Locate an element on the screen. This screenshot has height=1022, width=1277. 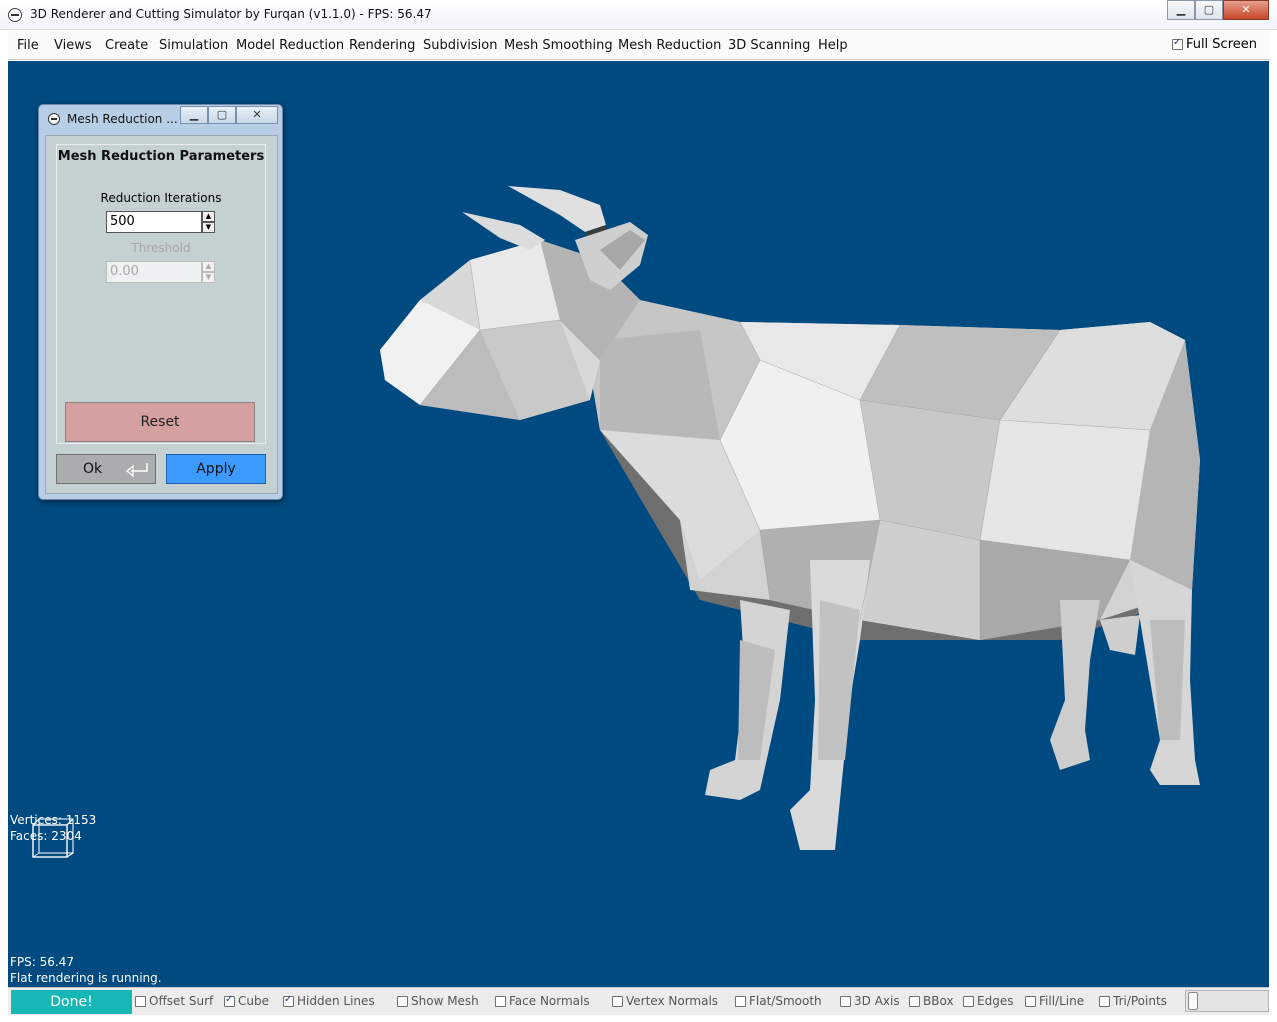
option-3d-axis: 3D Axis is located at coordinates (870, 1001).